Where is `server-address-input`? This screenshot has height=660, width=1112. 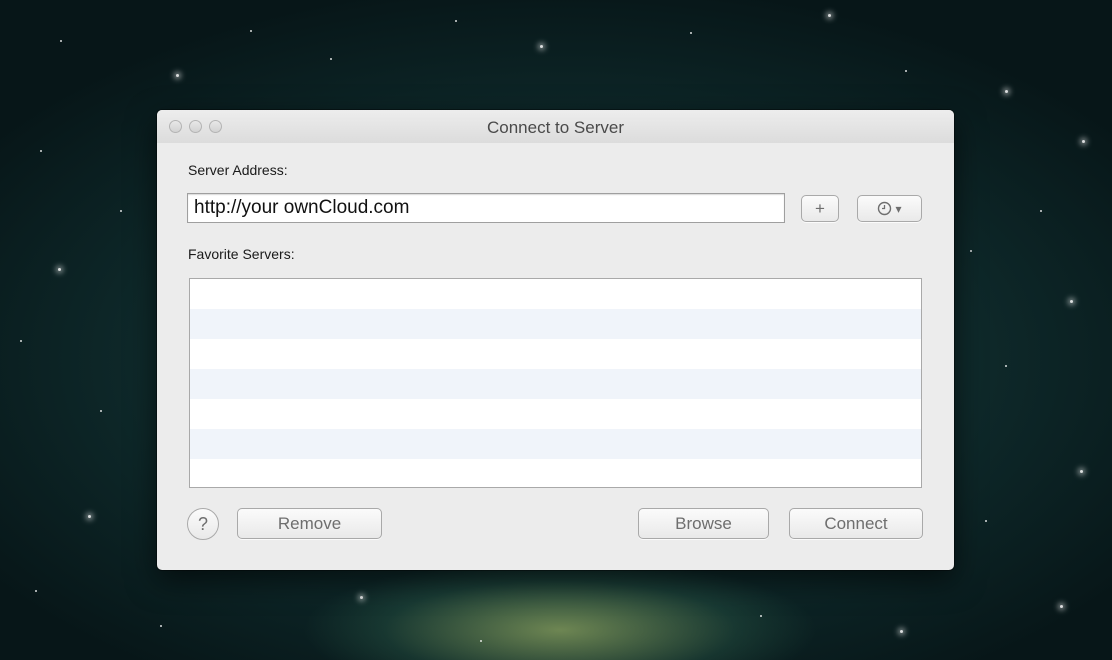
server-address-input is located at coordinates (486, 208).